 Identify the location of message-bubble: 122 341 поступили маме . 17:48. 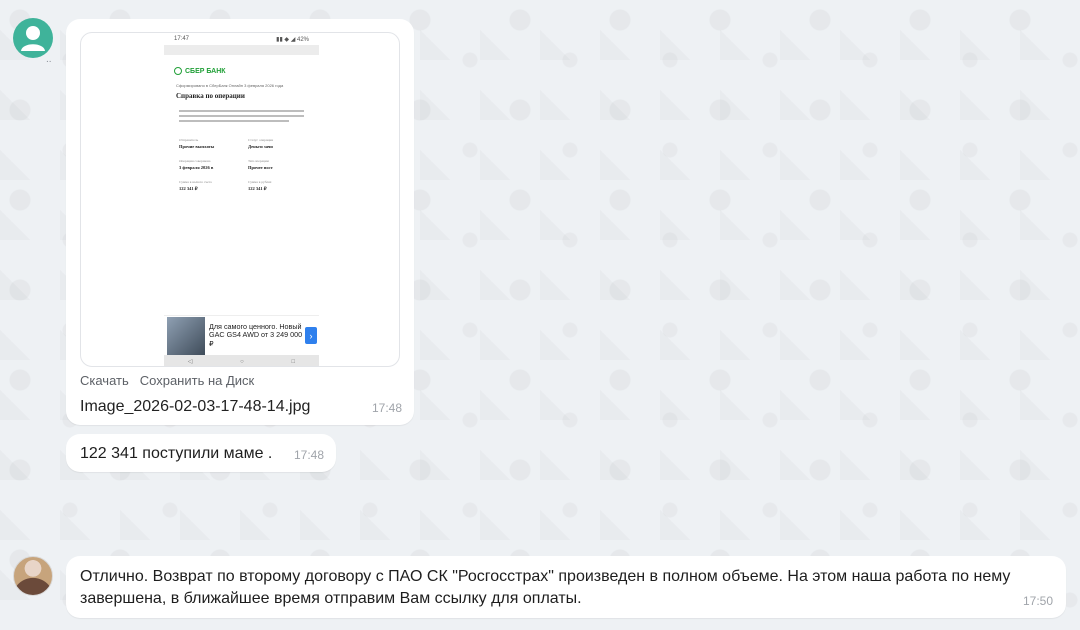
(201, 453).